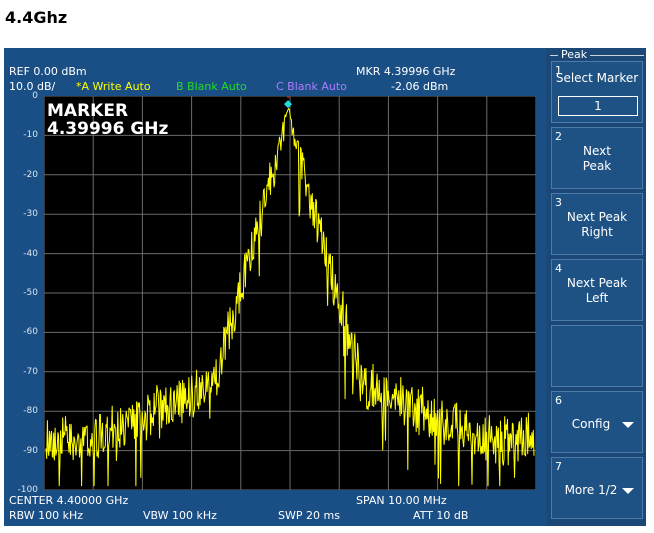 Image resolution: width=654 pixels, height=533 pixels. Describe the element at coordinates (598, 106) in the screenshot. I see `marker-number-field: 1` at that location.